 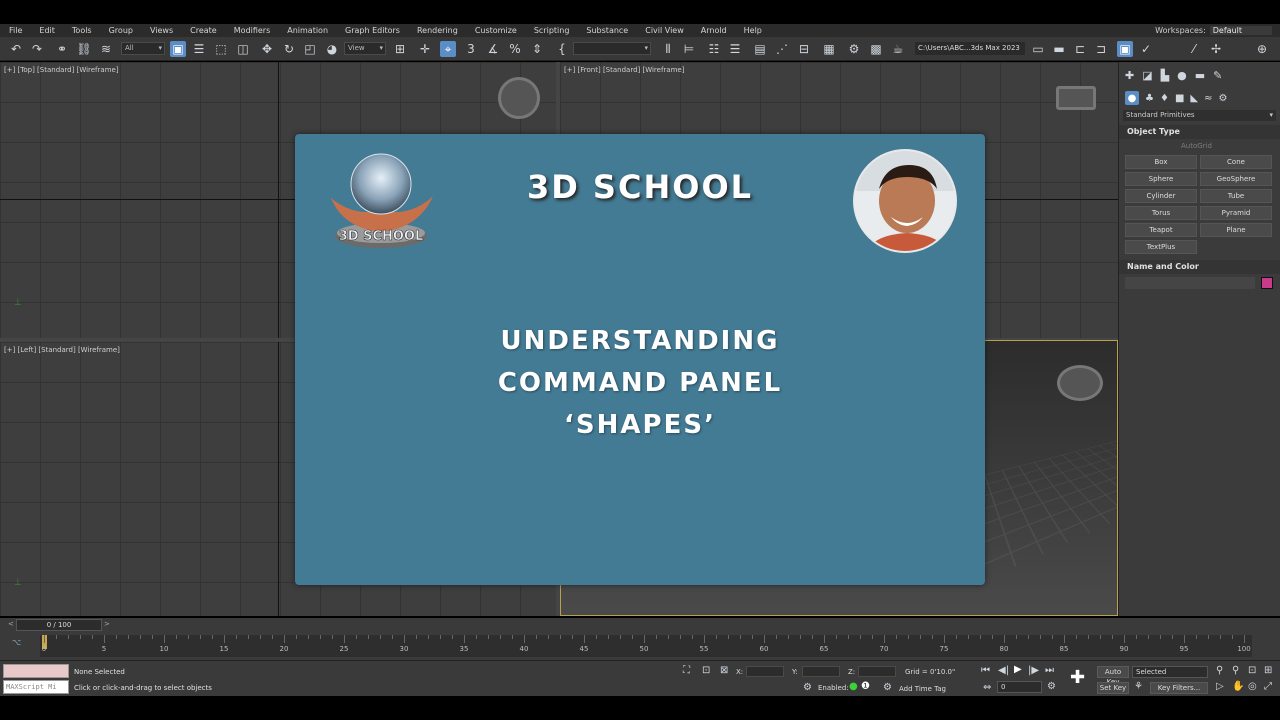 I want to click on utilities-tab-icon: ✎, so click(x=1217, y=75).